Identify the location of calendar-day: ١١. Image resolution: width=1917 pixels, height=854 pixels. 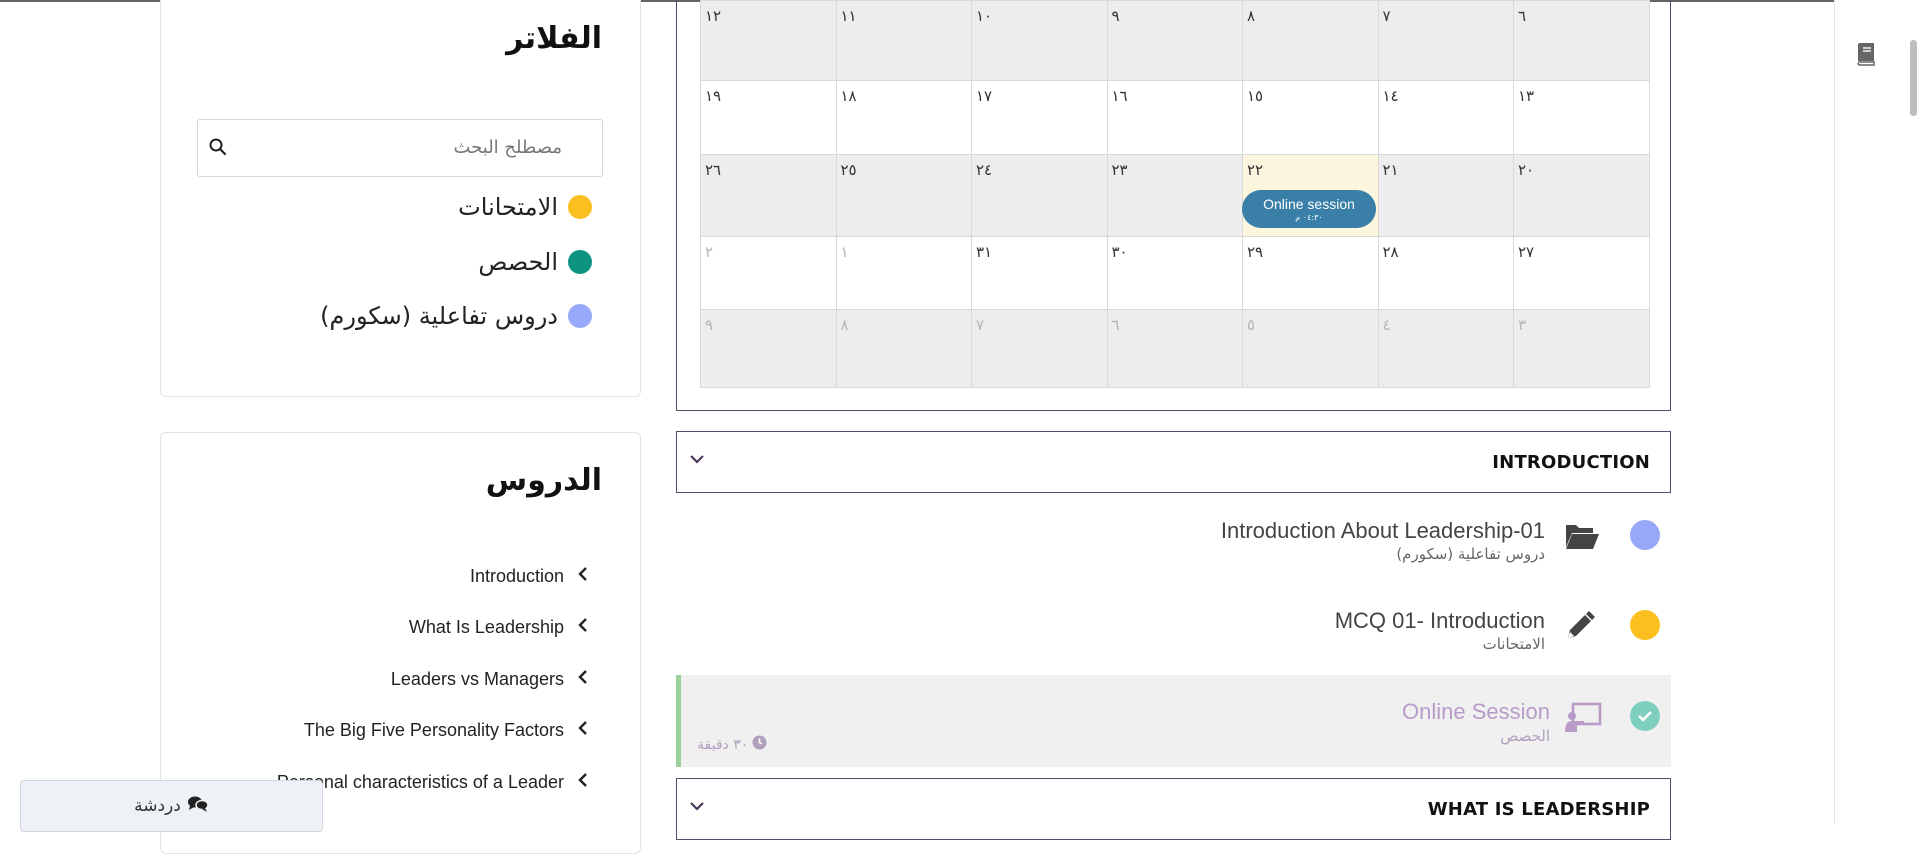
(904, 41).